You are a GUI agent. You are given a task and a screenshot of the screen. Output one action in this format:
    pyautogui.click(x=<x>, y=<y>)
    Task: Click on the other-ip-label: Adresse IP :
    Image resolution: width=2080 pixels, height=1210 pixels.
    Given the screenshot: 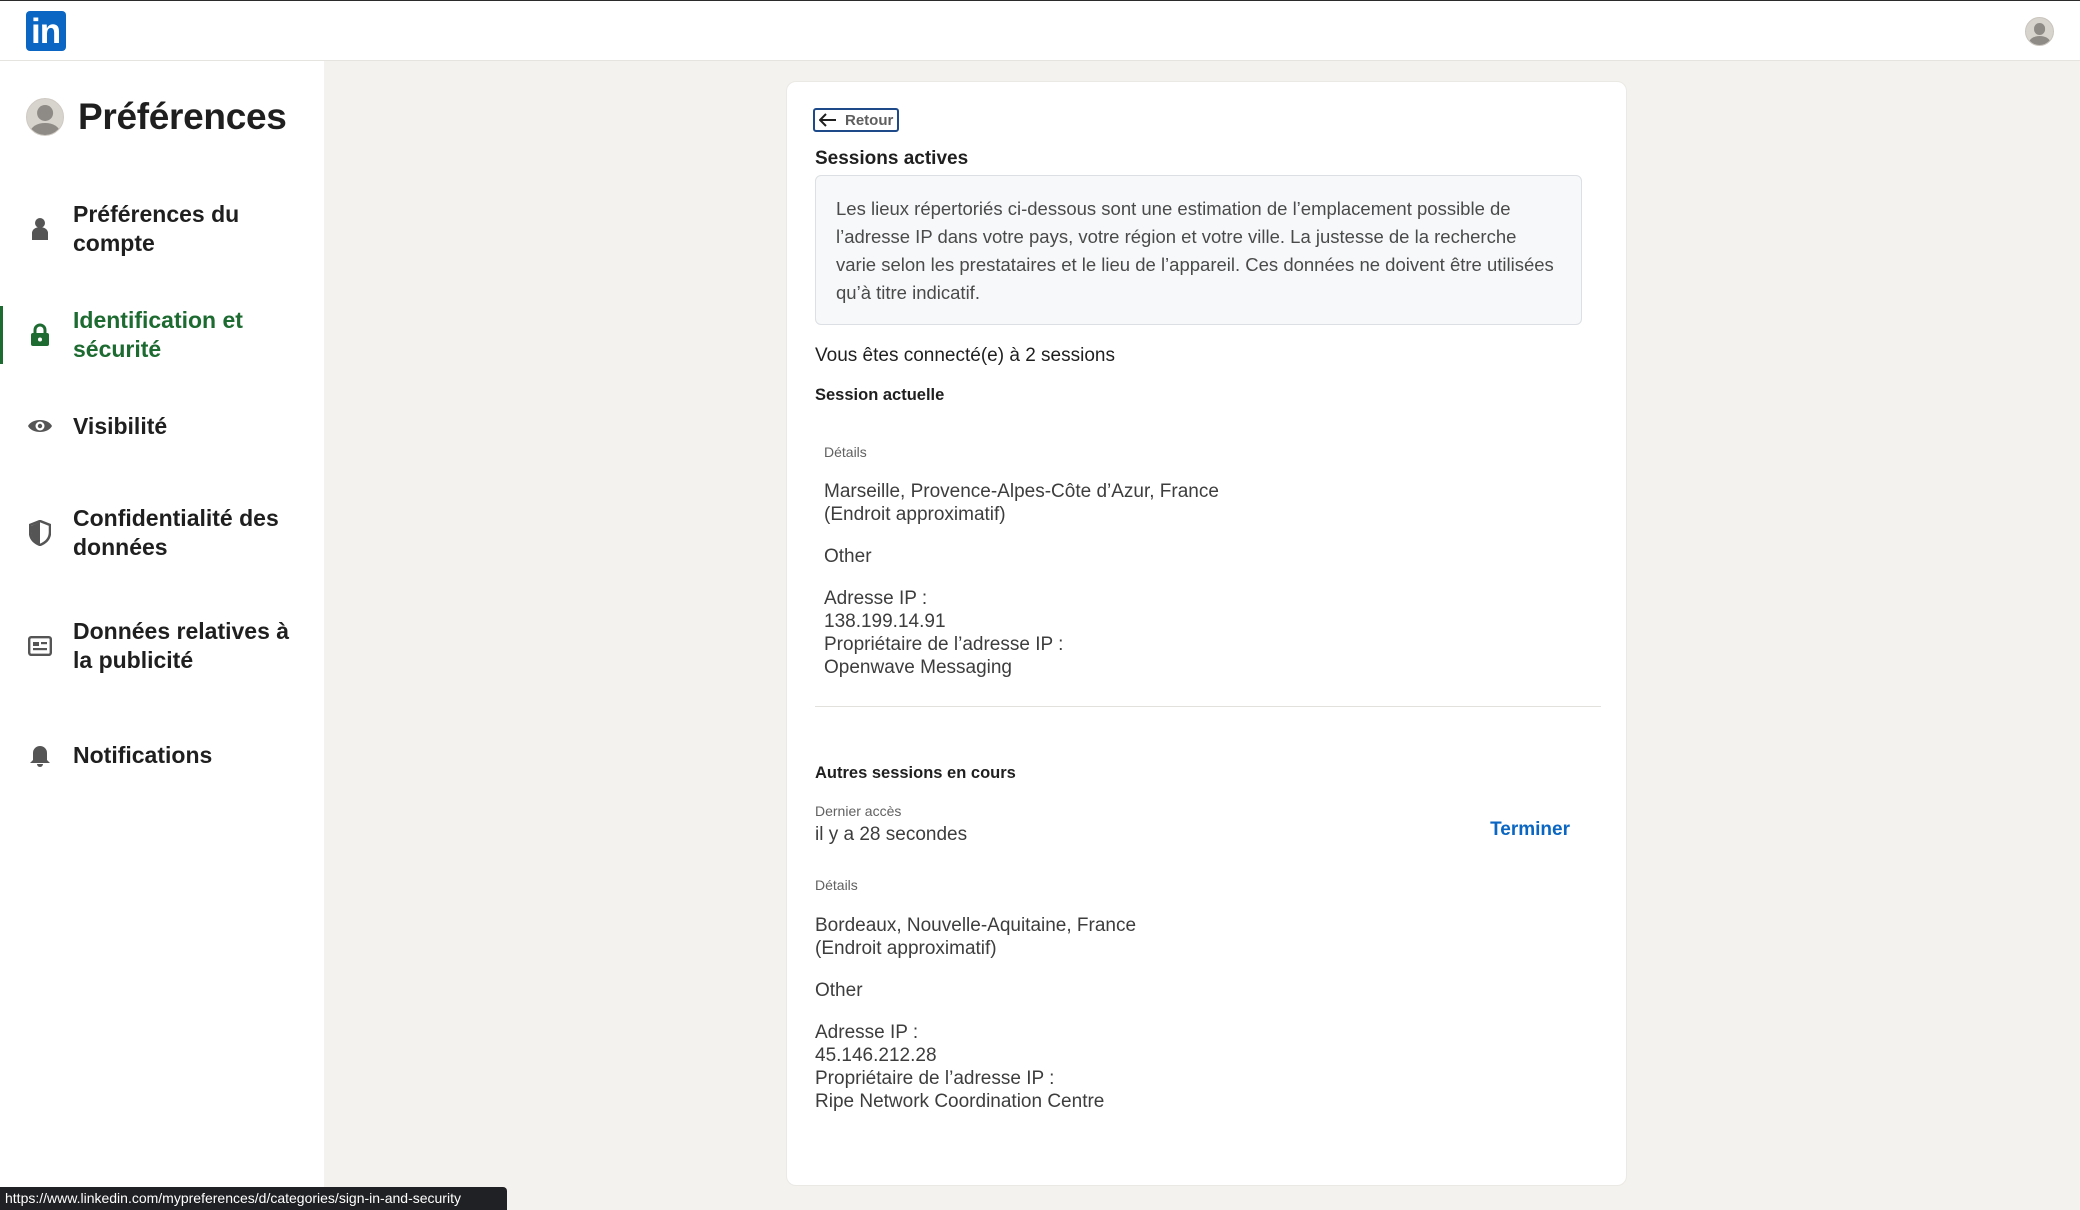 What is the action you would take?
    pyautogui.click(x=867, y=1032)
    